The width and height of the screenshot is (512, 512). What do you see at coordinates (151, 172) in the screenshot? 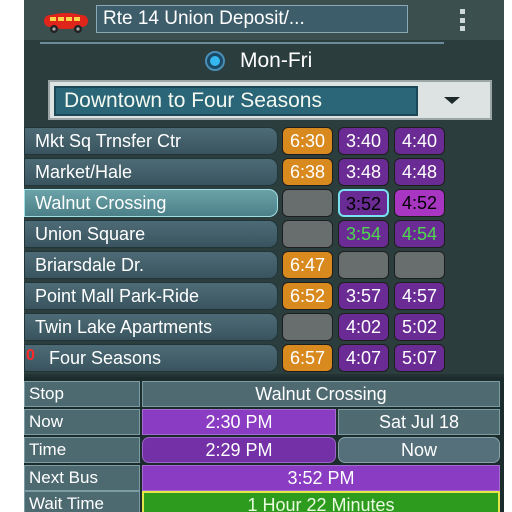
I see `stop-name: Market/Hale` at bounding box center [151, 172].